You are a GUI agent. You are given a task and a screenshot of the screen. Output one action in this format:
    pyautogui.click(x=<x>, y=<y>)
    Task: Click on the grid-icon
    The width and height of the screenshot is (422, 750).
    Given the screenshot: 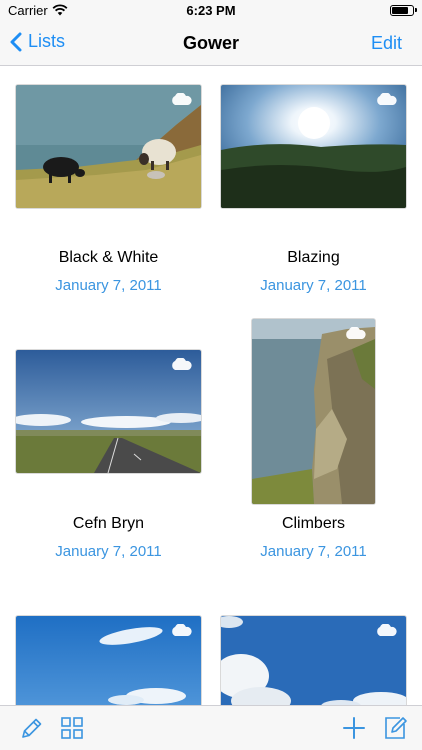 What is the action you would take?
    pyautogui.click(x=72, y=728)
    